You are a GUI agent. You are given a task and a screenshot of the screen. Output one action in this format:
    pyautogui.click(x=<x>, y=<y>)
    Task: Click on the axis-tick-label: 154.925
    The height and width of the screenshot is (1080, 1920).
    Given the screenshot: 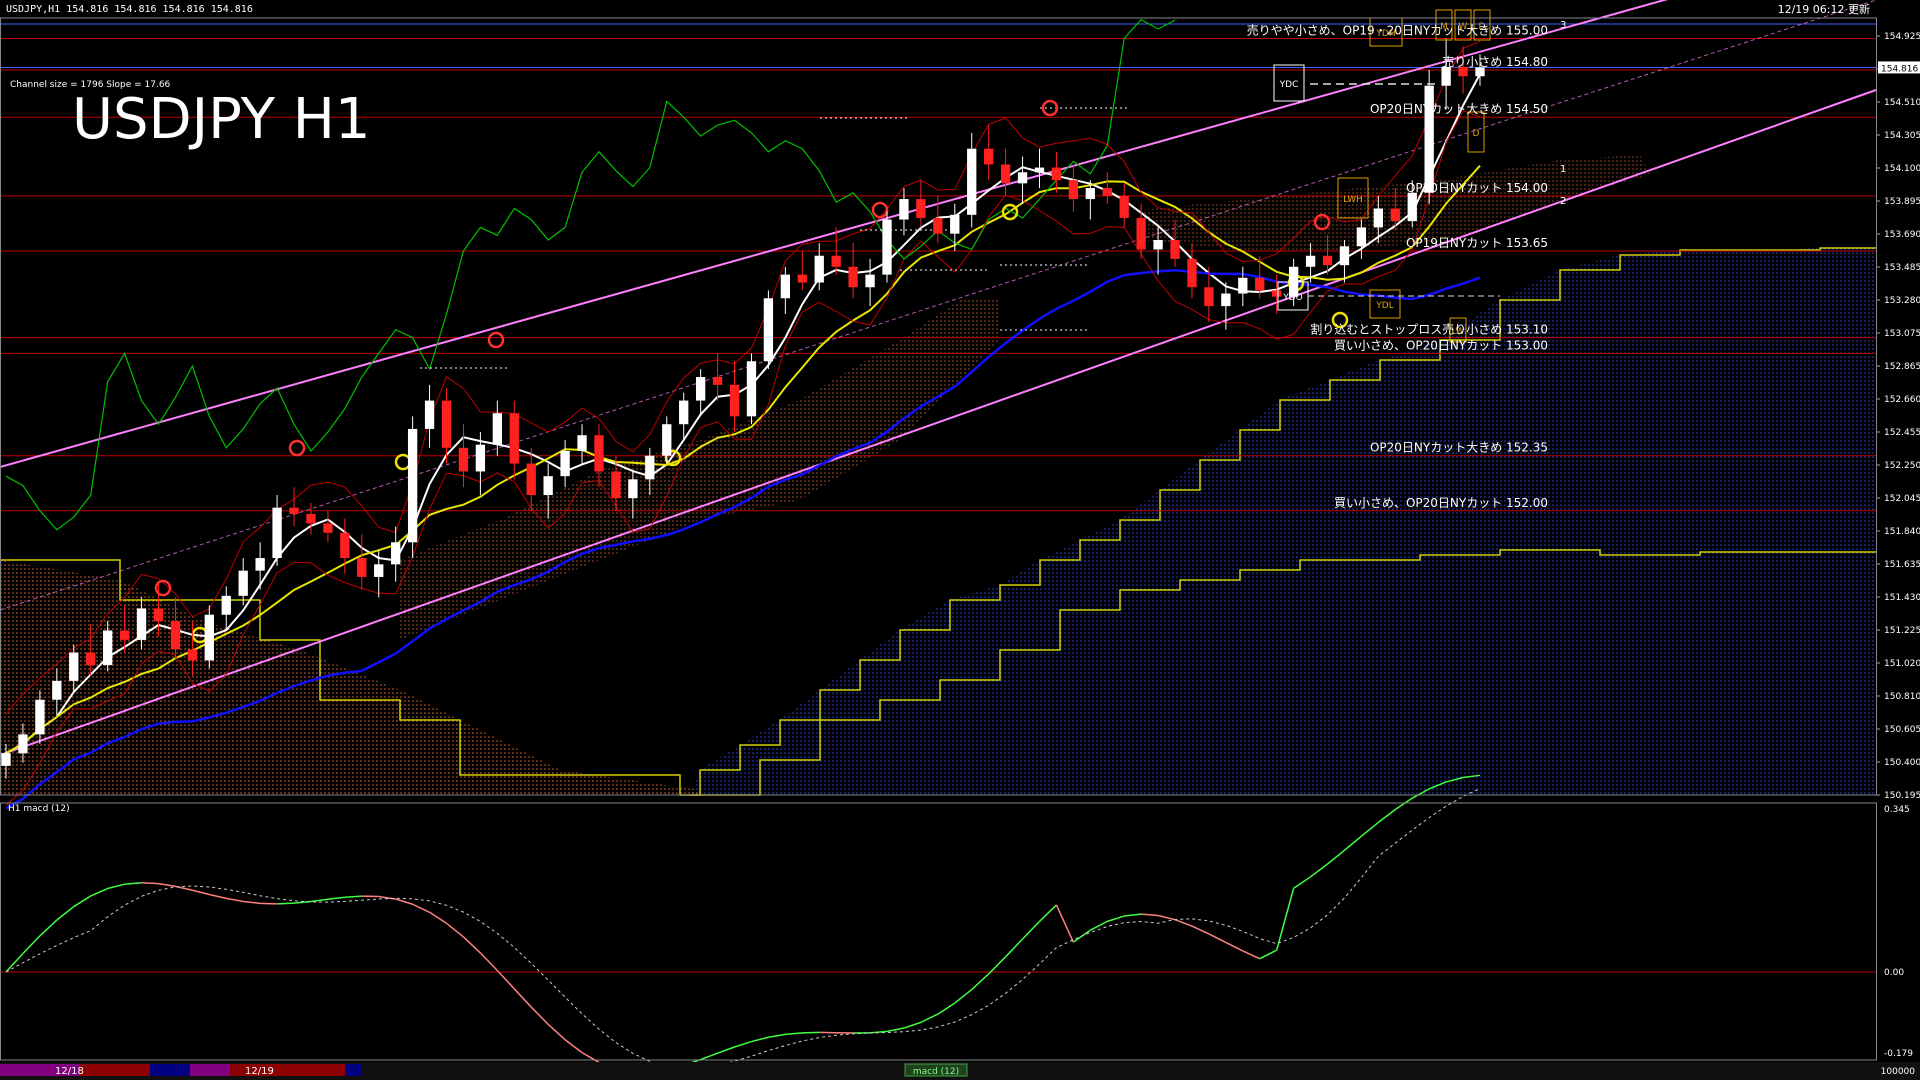 What is the action you would take?
    pyautogui.click(x=1902, y=37)
    